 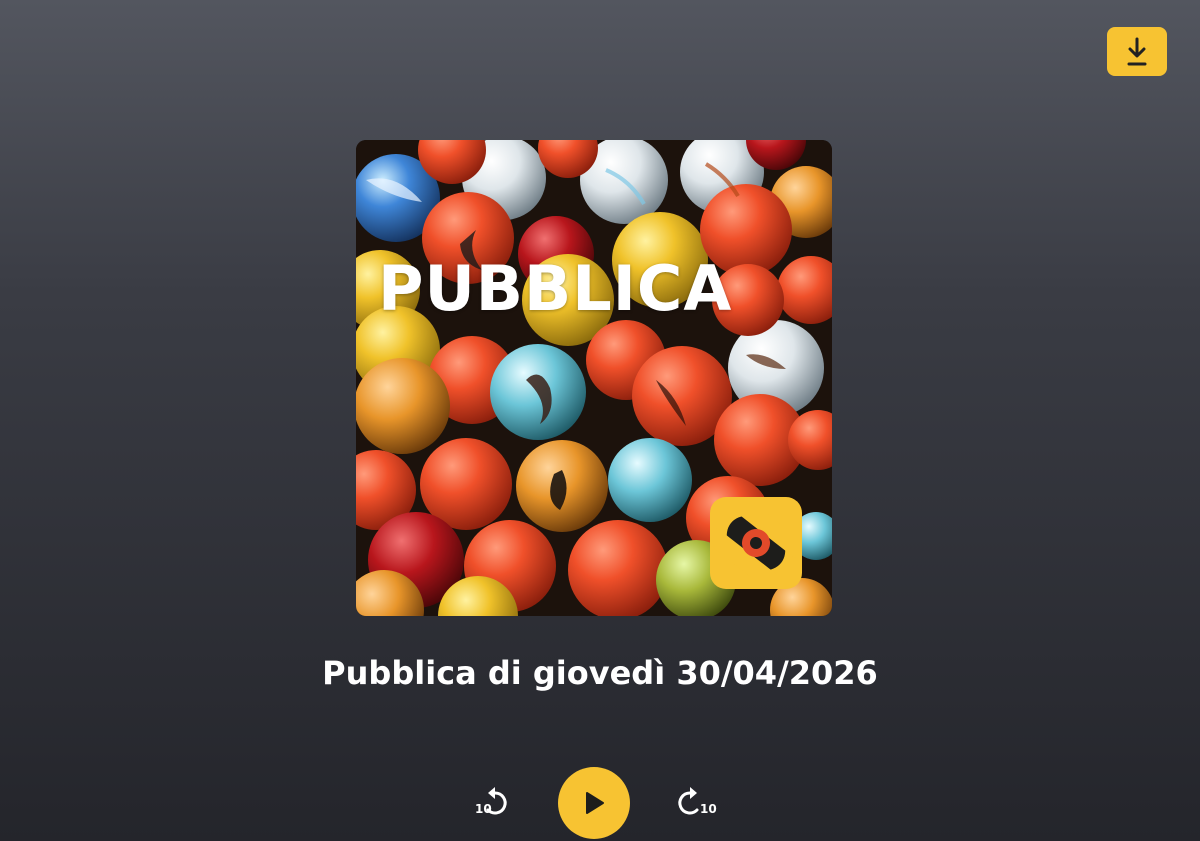 What do you see at coordinates (493, 803) in the screenshot?
I see `skip-back-button: 10` at bounding box center [493, 803].